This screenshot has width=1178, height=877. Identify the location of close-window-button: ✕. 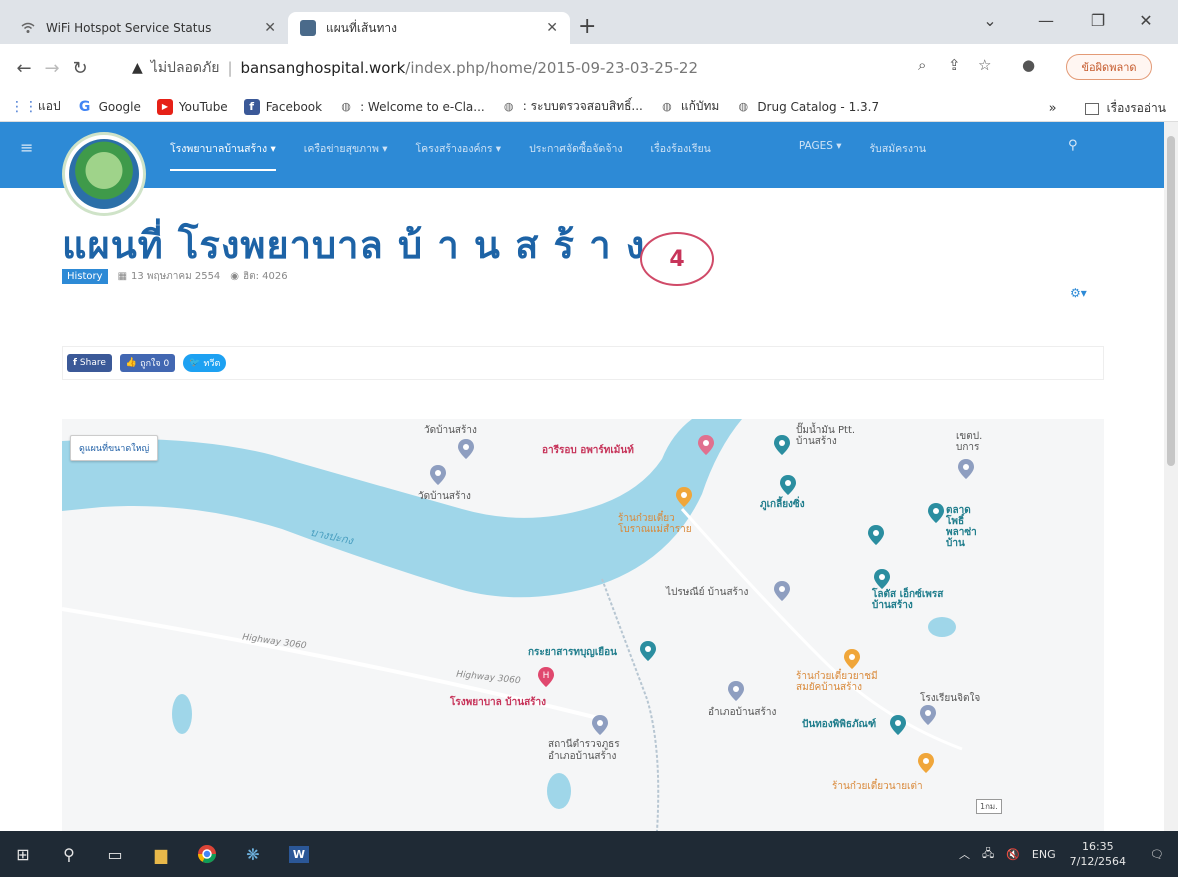
(1146, 20).